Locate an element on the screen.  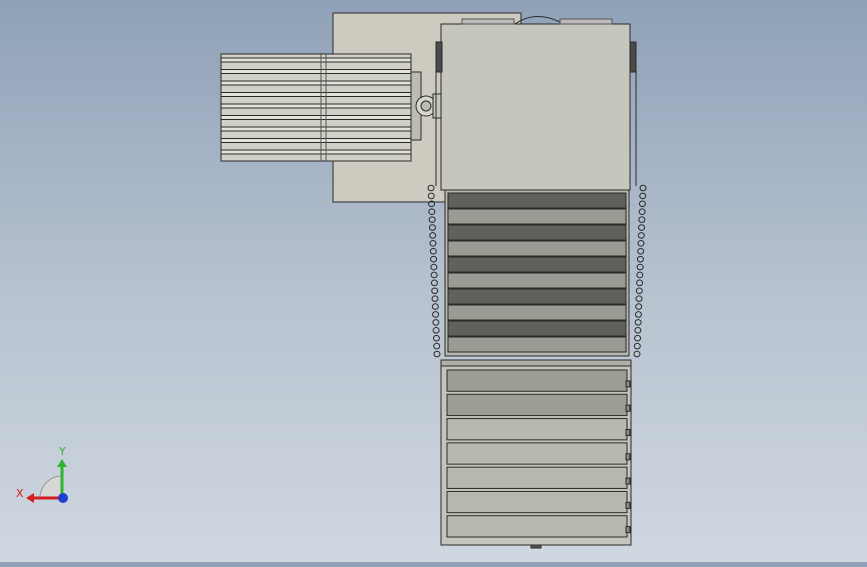
triad-x-label: X is located at coordinates (20, 493).